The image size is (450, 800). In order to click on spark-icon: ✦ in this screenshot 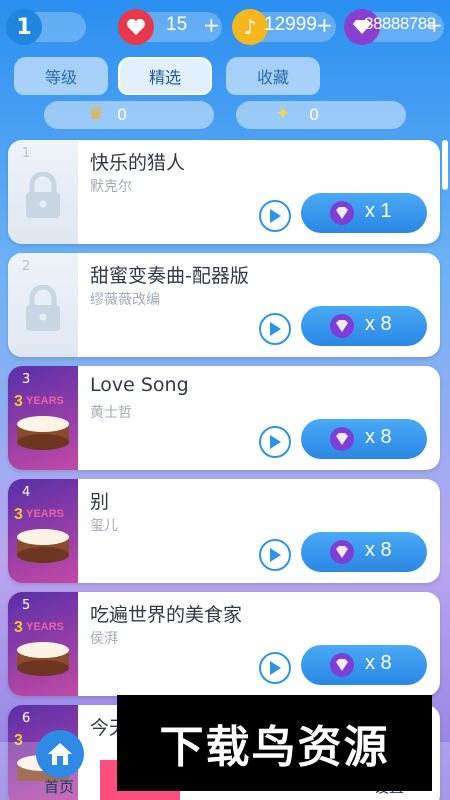, I will do `click(283, 114)`.